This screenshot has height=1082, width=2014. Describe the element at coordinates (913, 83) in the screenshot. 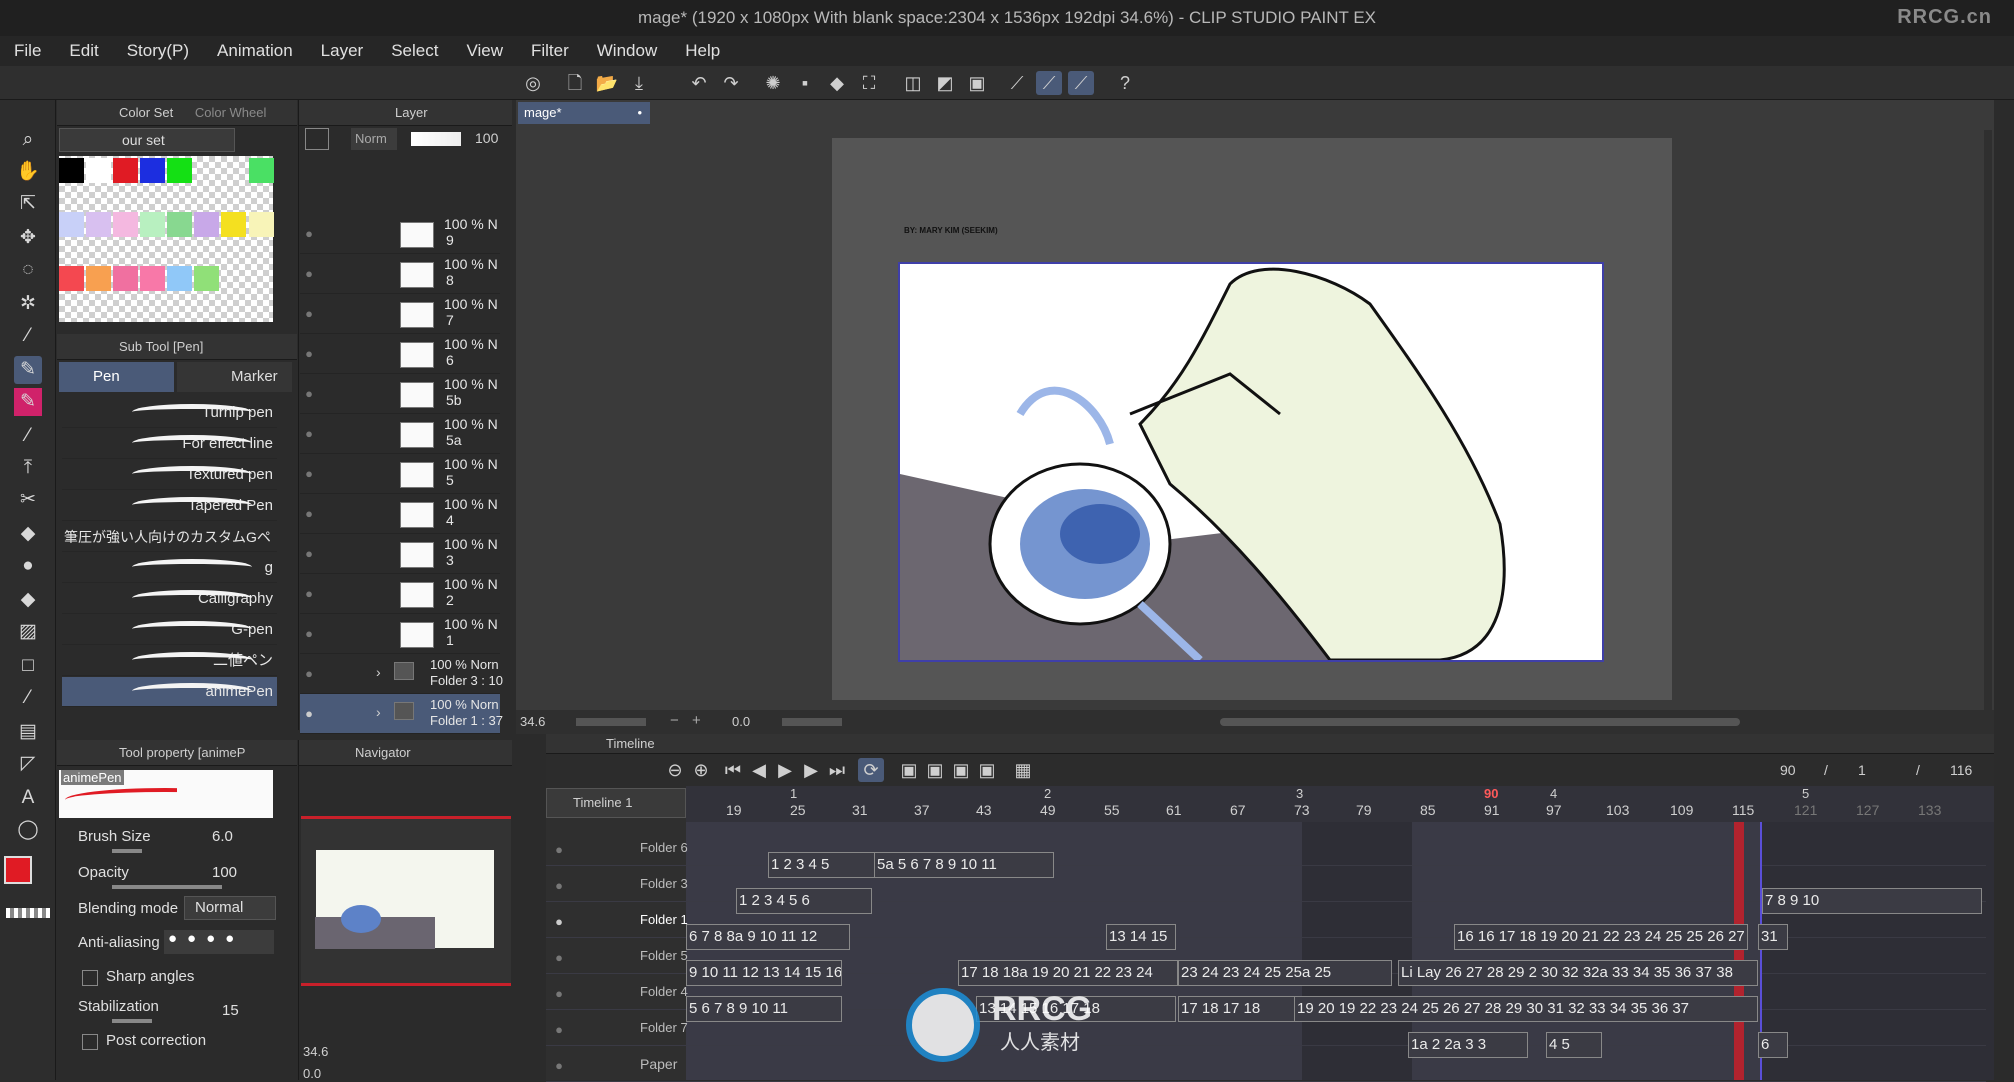

I see `crop-icon: ◫` at that location.